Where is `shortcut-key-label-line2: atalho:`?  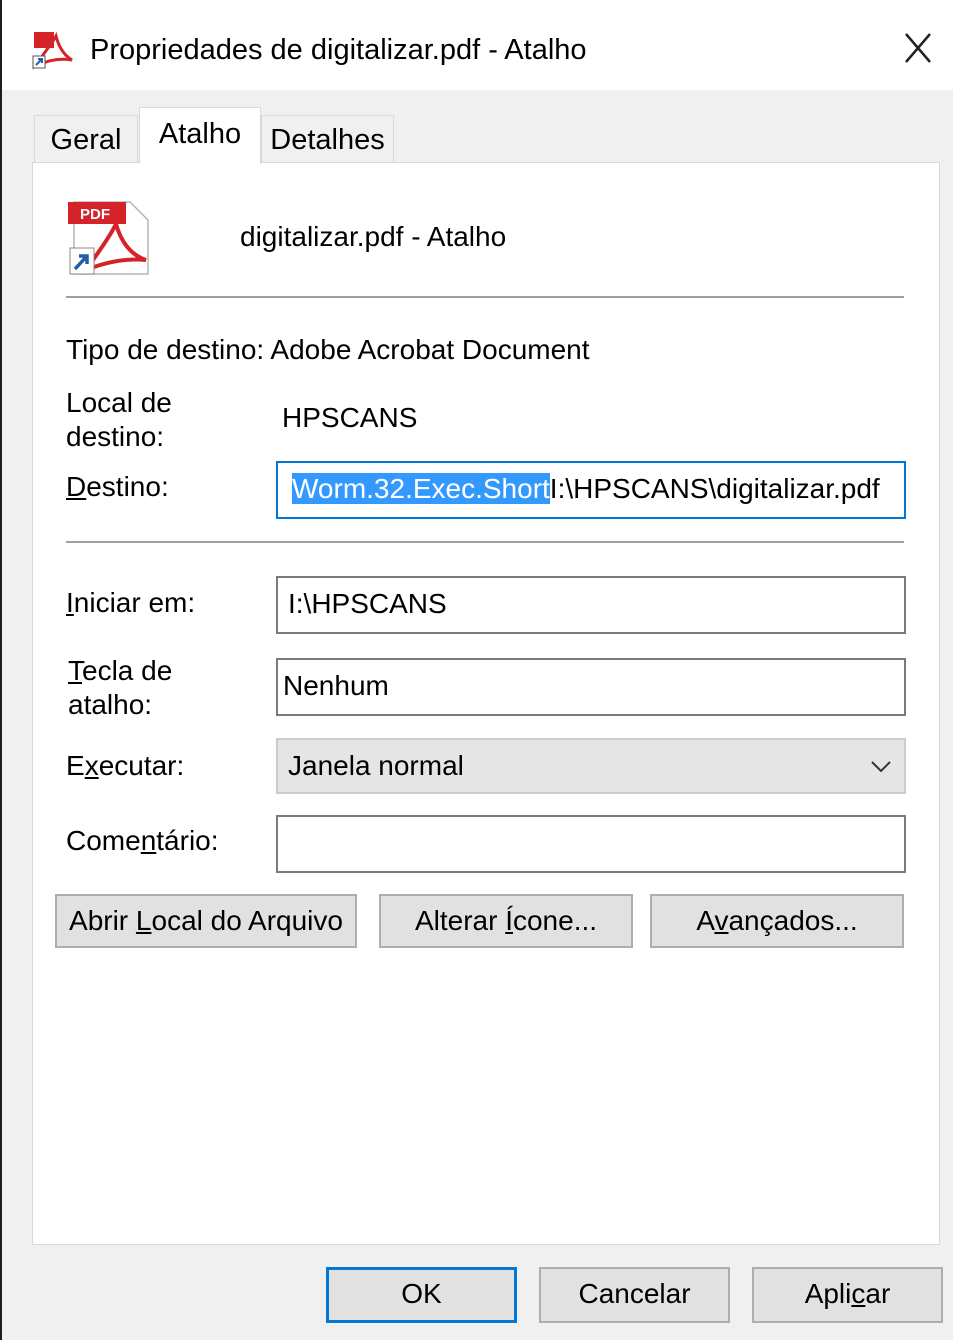
shortcut-key-label-line2: atalho: is located at coordinates (110, 704).